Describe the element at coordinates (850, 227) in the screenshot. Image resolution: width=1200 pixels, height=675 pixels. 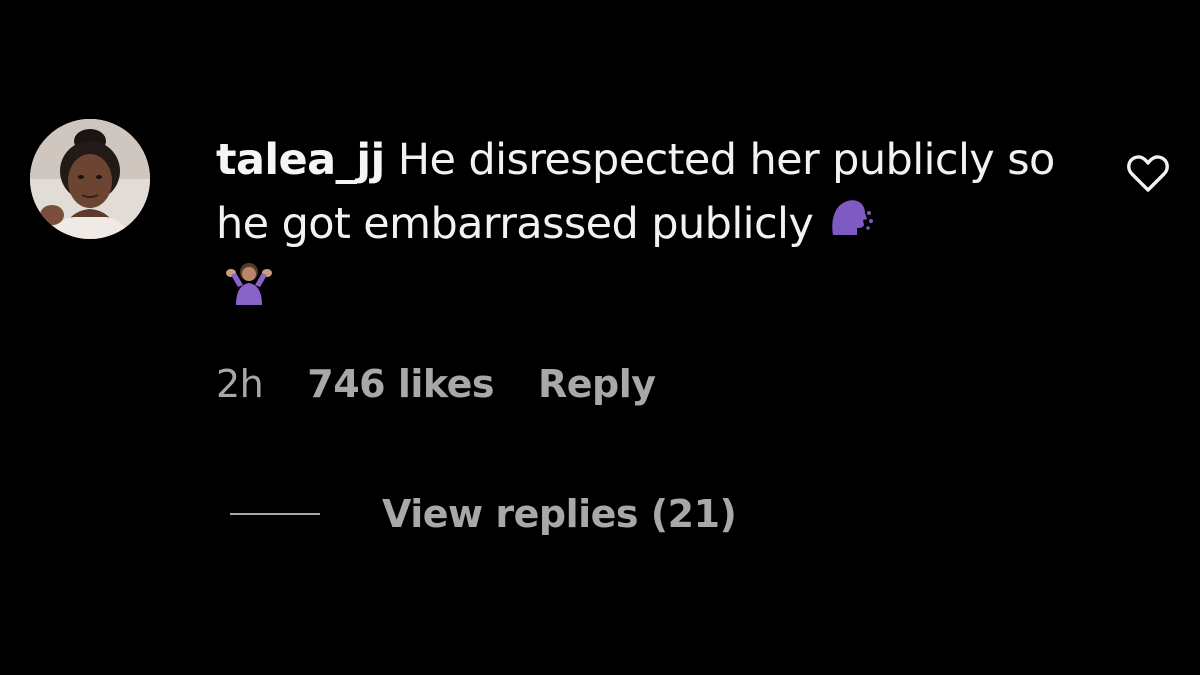
I see `speaking-head-icon` at that location.